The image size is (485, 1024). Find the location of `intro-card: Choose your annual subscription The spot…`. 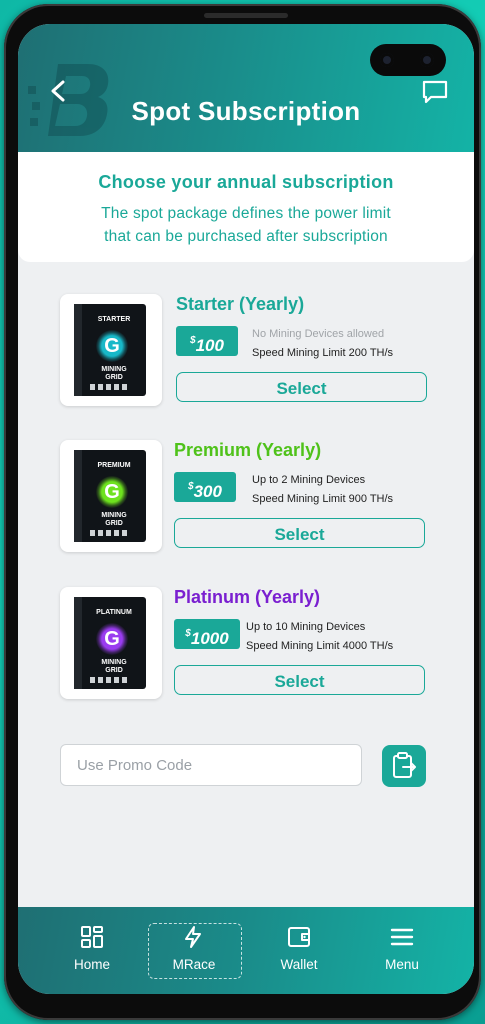

intro-card: Choose your annual subscription The spot… is located at coordinates (246, 207).